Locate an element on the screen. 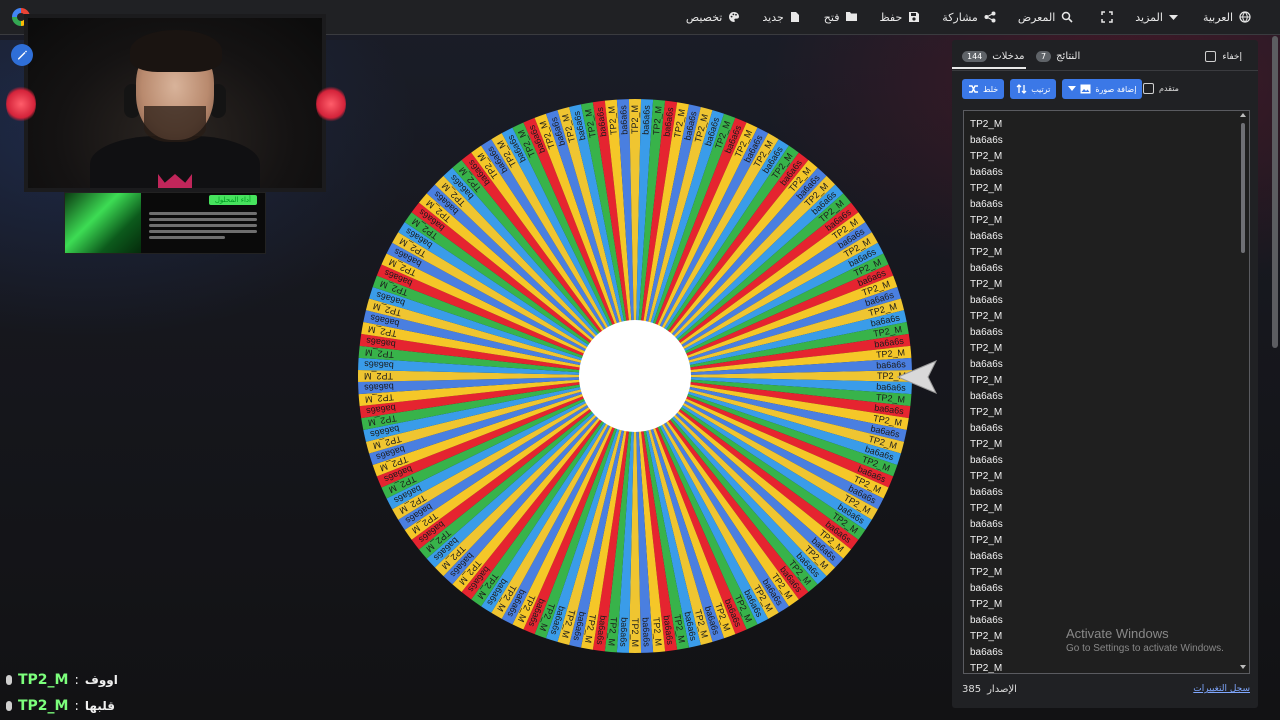  hide-checkbox is located at coordinates (1211, 56).